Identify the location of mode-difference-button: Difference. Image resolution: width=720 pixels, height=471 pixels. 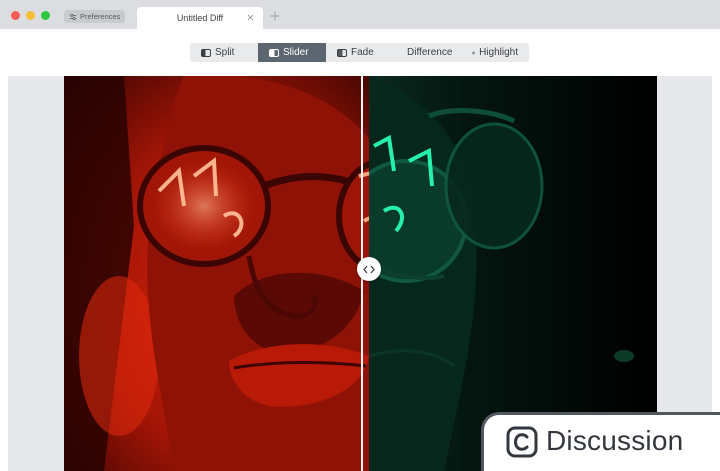
(426, 52).